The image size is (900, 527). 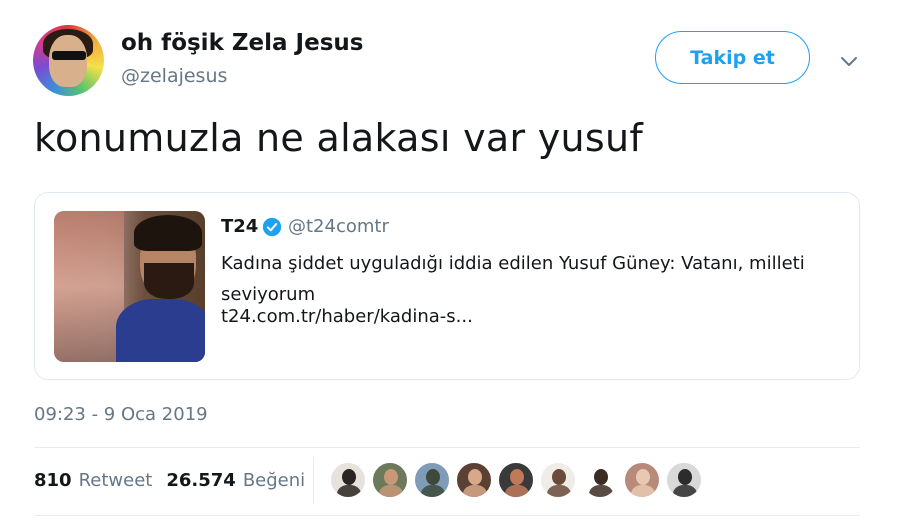 I want to click on verified-badge-icon, so click(x=272, y=227).